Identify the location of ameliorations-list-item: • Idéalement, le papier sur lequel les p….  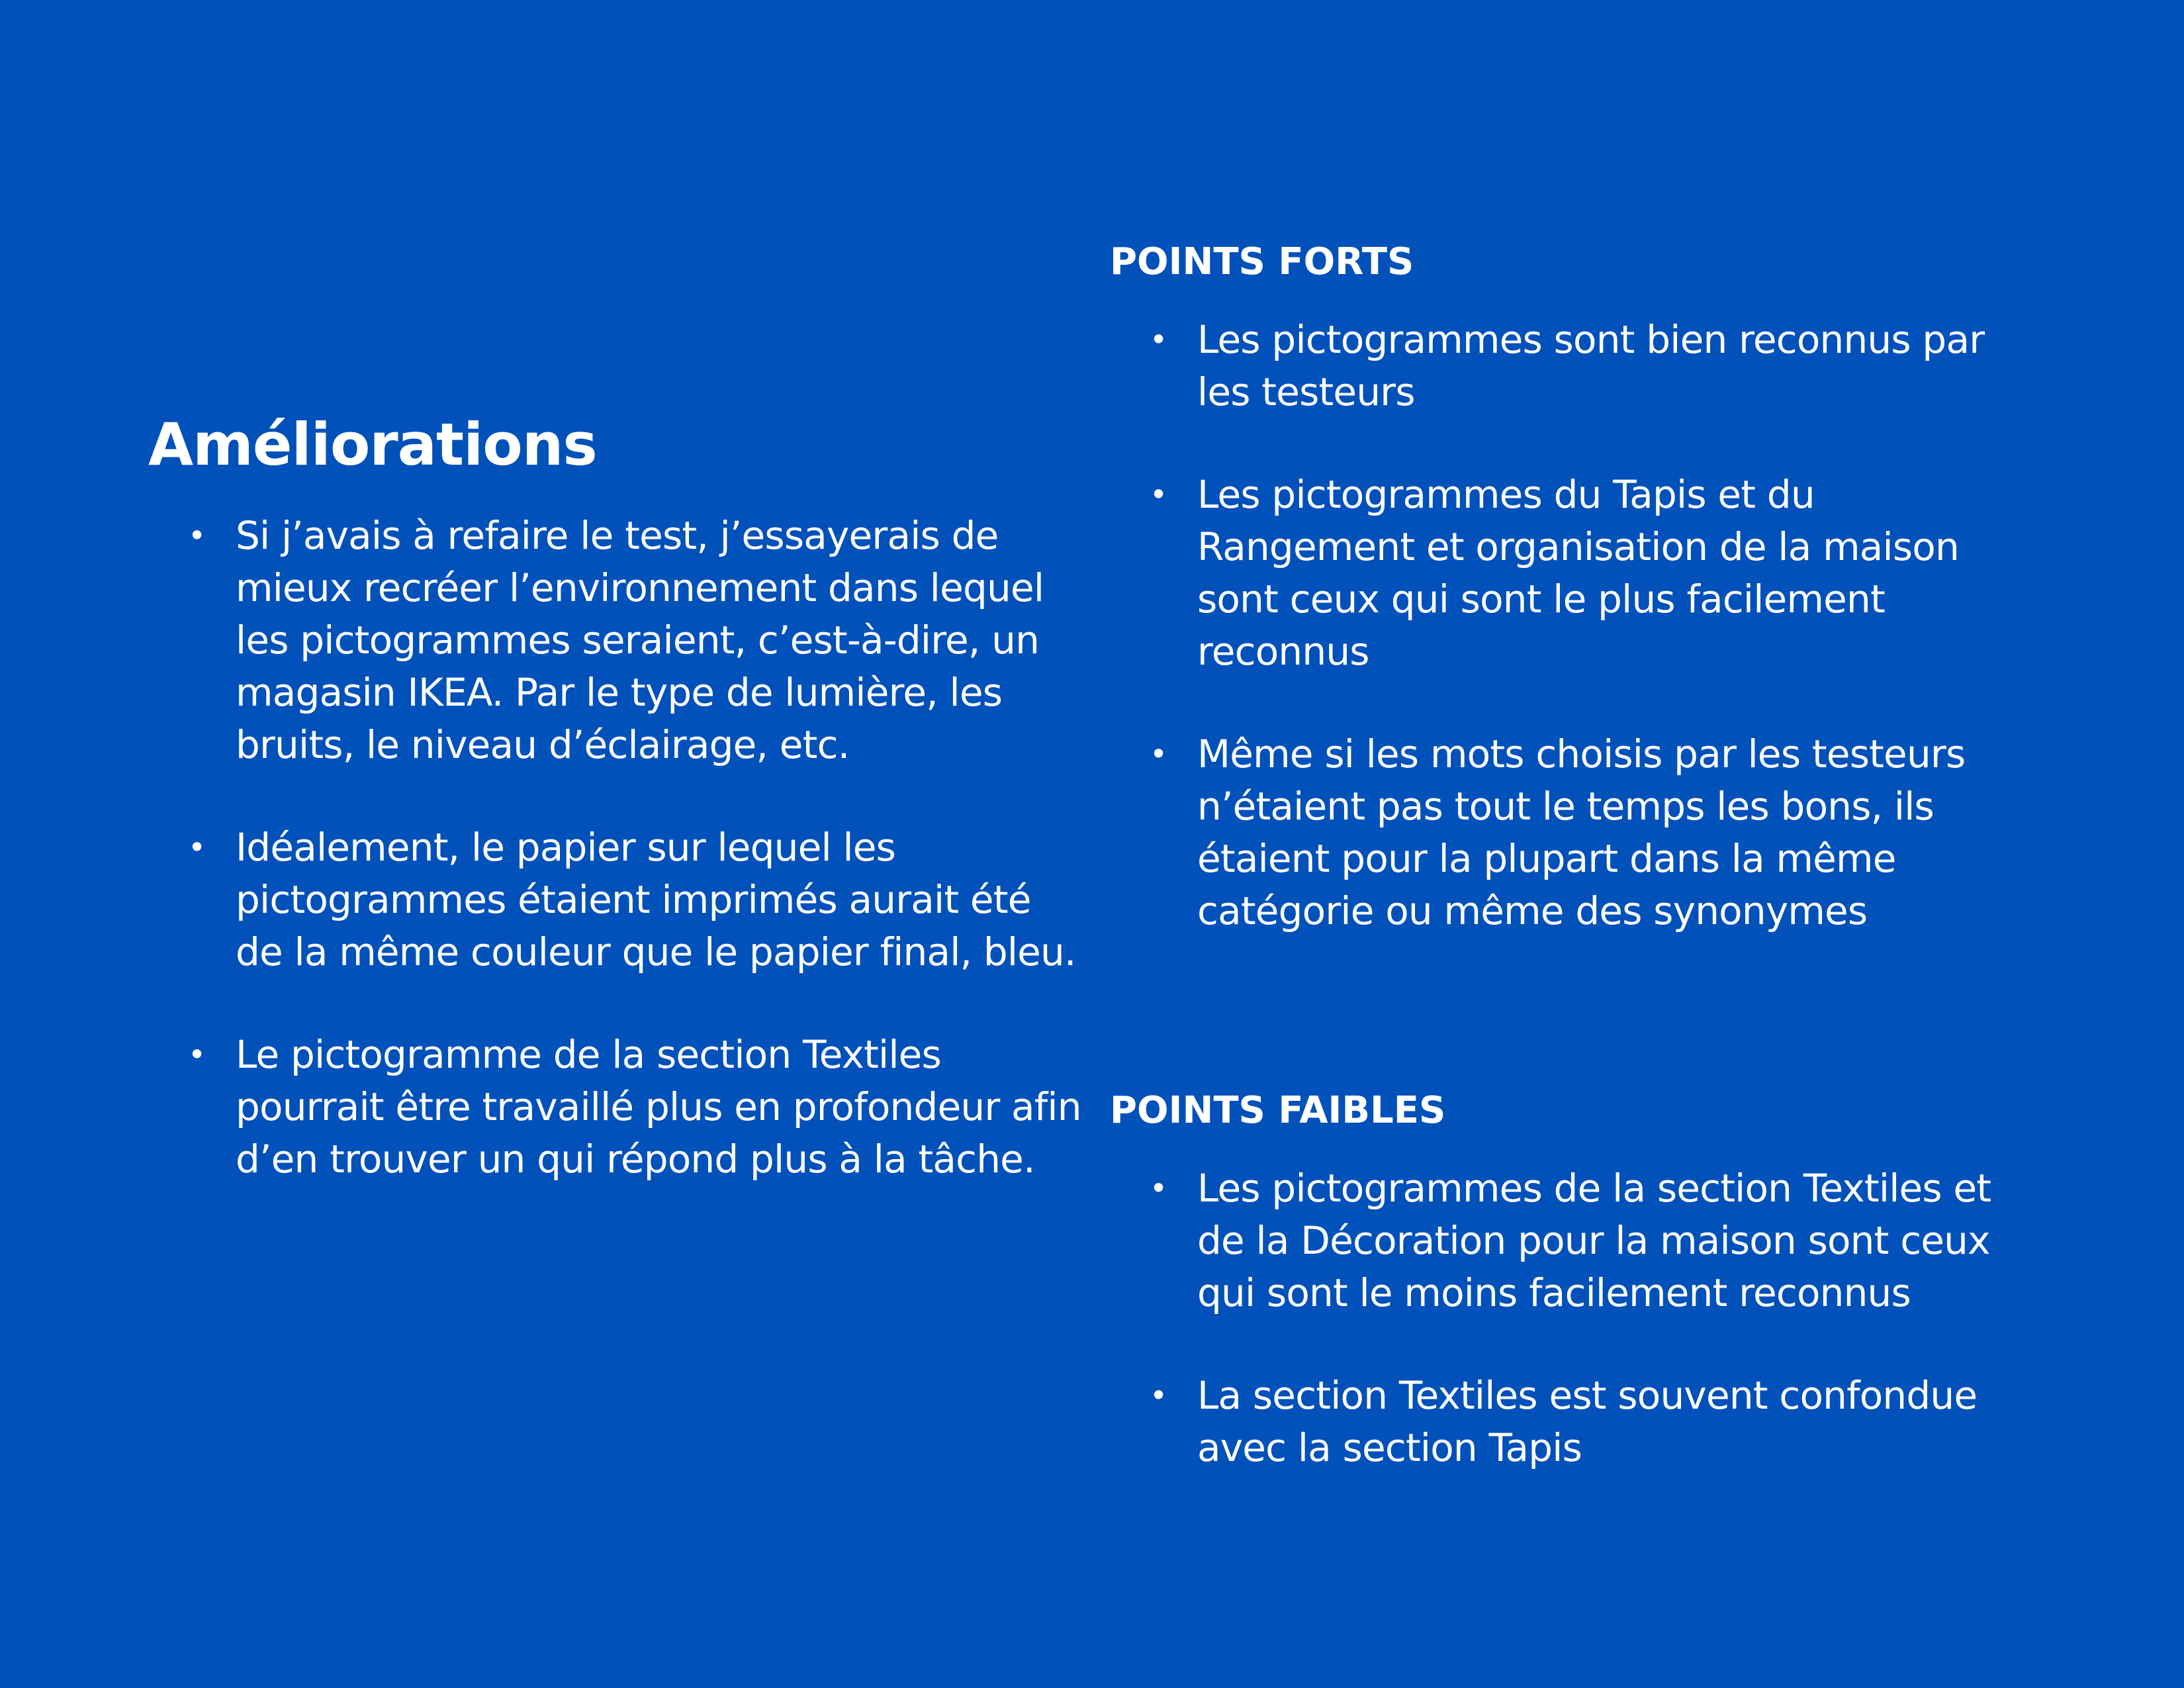
(618, 899).